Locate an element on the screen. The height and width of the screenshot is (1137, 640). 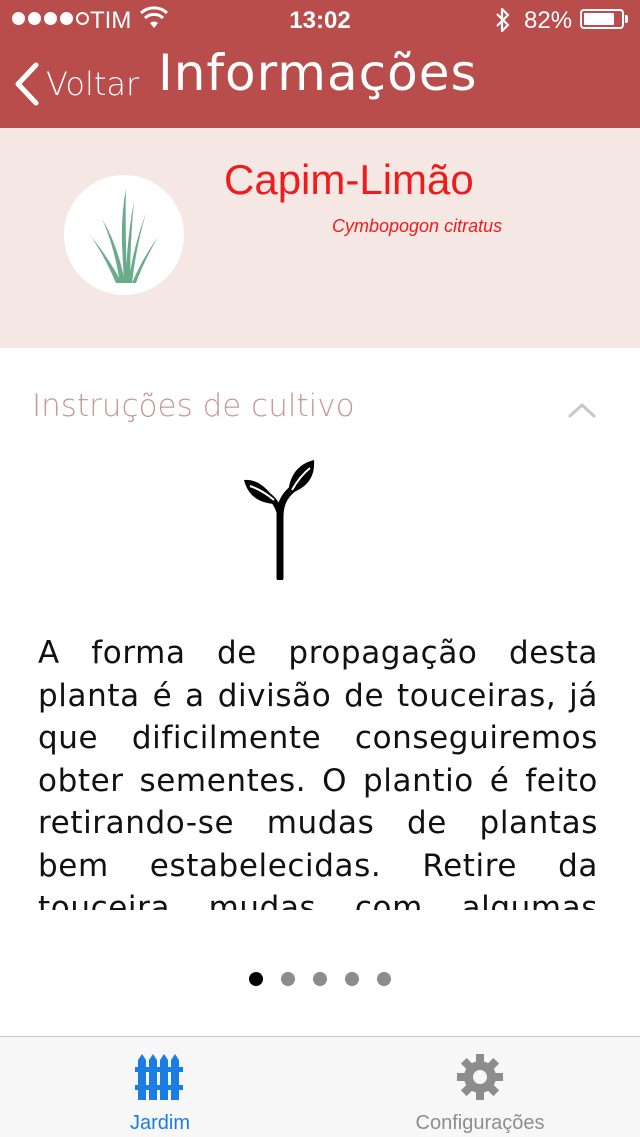
page-control is located at coordinates (320, 979).